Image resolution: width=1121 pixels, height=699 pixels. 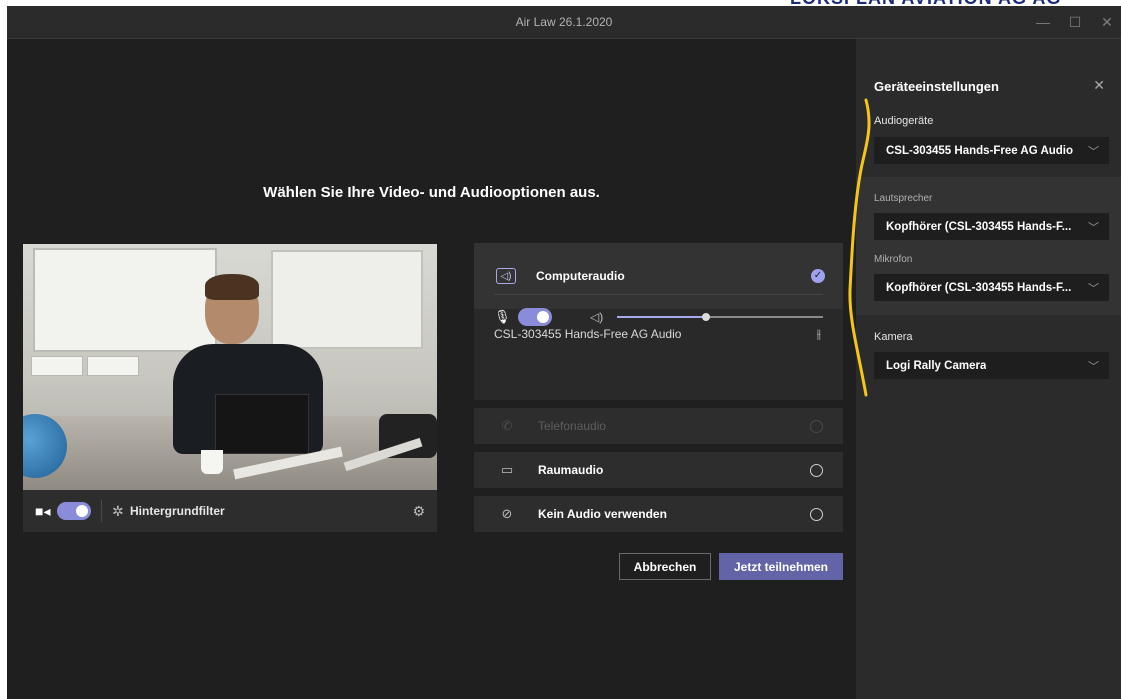 I want to click on no-audio-option: ⊘ Kein Audio verwenden, so click(x=658, y=514).